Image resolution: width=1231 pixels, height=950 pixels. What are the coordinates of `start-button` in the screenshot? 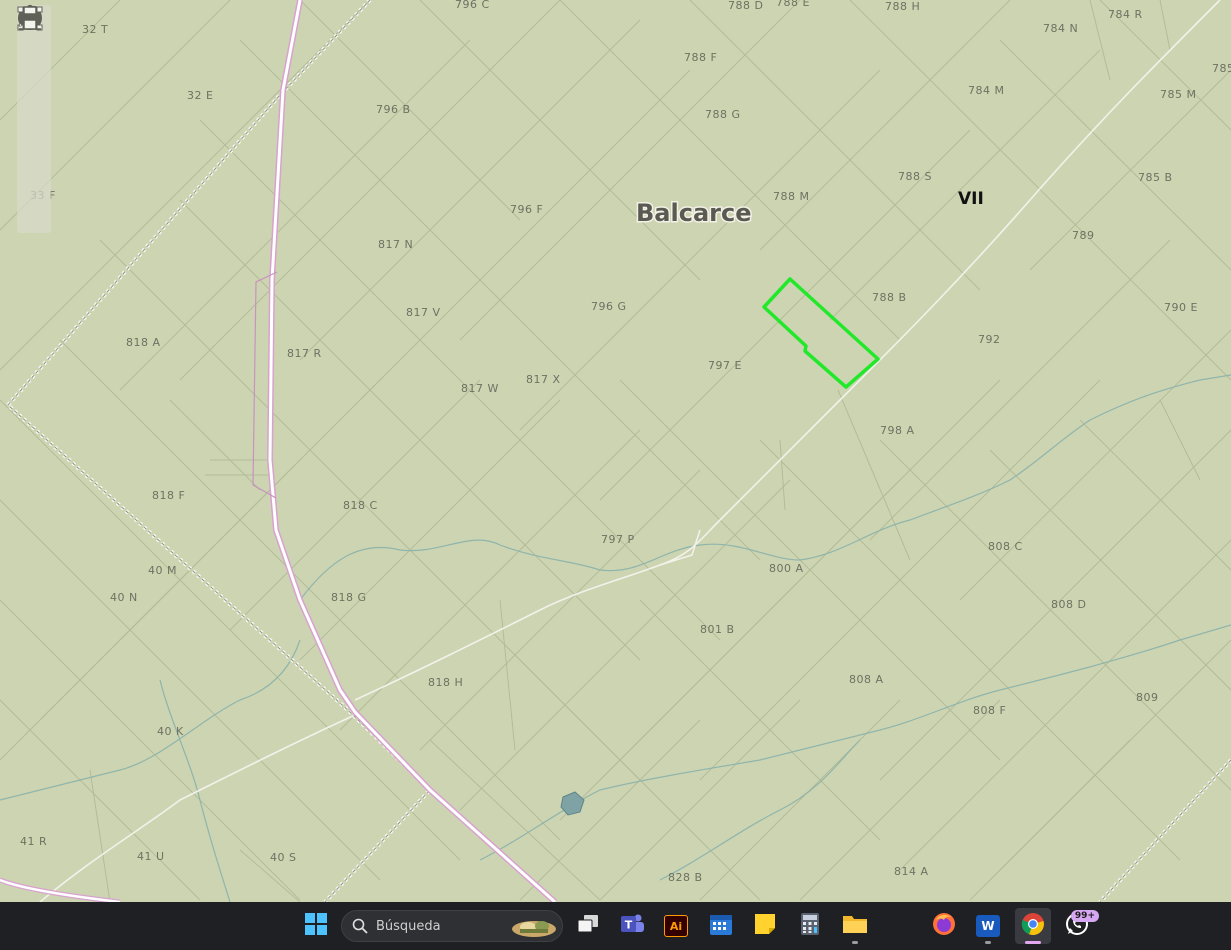 It's located at (316, 926).